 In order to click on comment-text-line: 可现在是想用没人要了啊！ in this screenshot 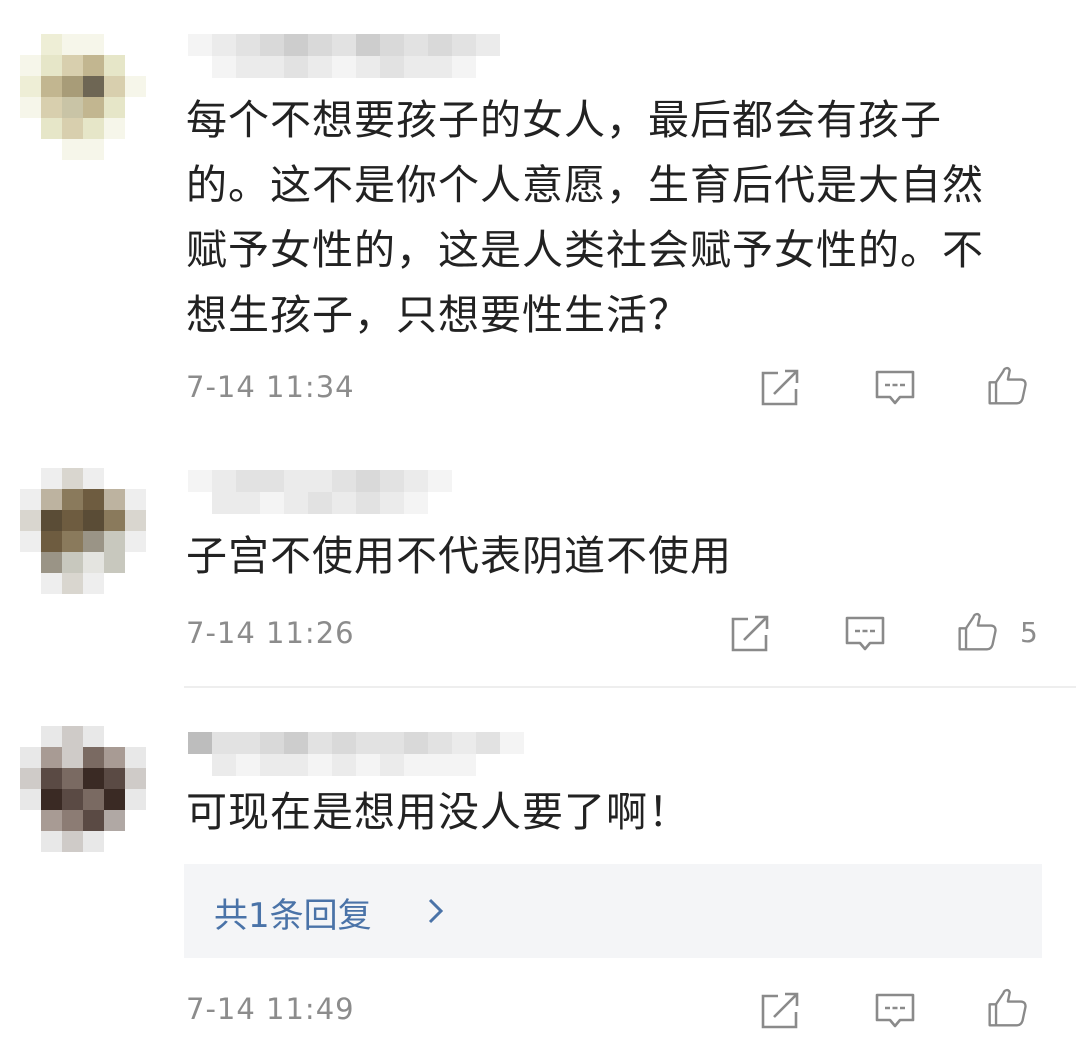, I will do `click(438, 812)`.